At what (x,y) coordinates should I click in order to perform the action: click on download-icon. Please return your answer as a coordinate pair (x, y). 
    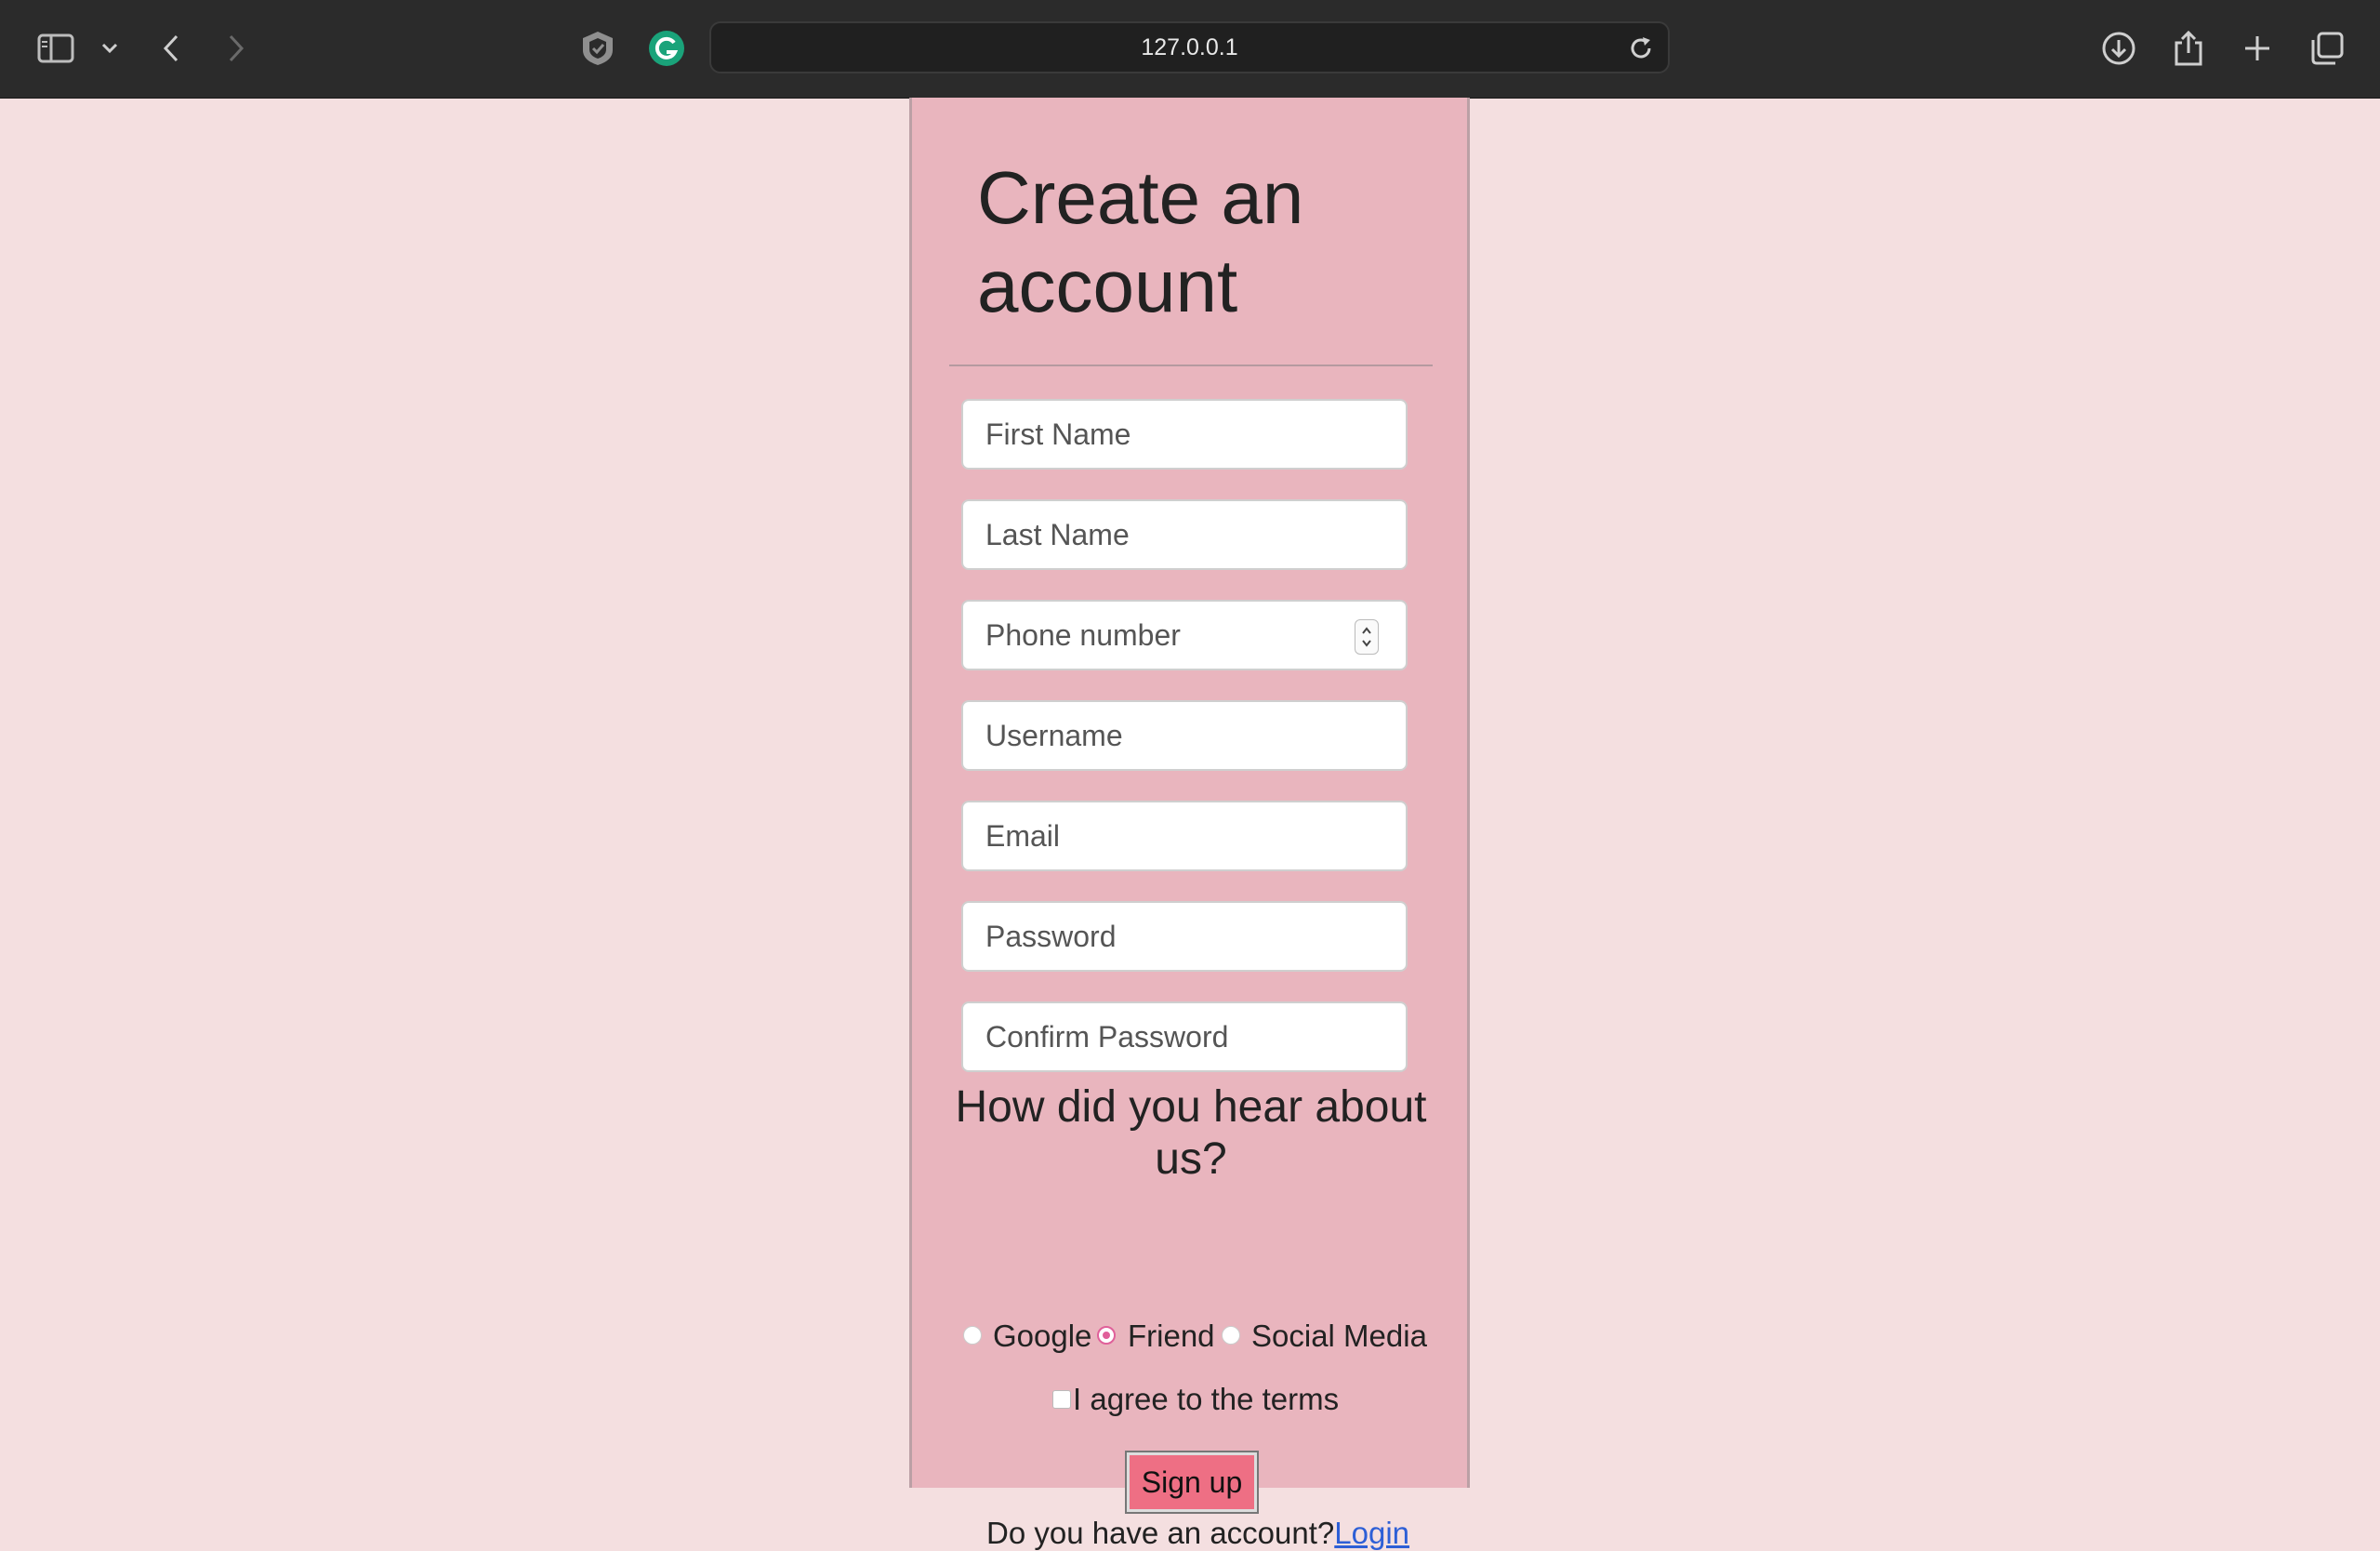
    Looking at the image, I should click on (2118, 48).